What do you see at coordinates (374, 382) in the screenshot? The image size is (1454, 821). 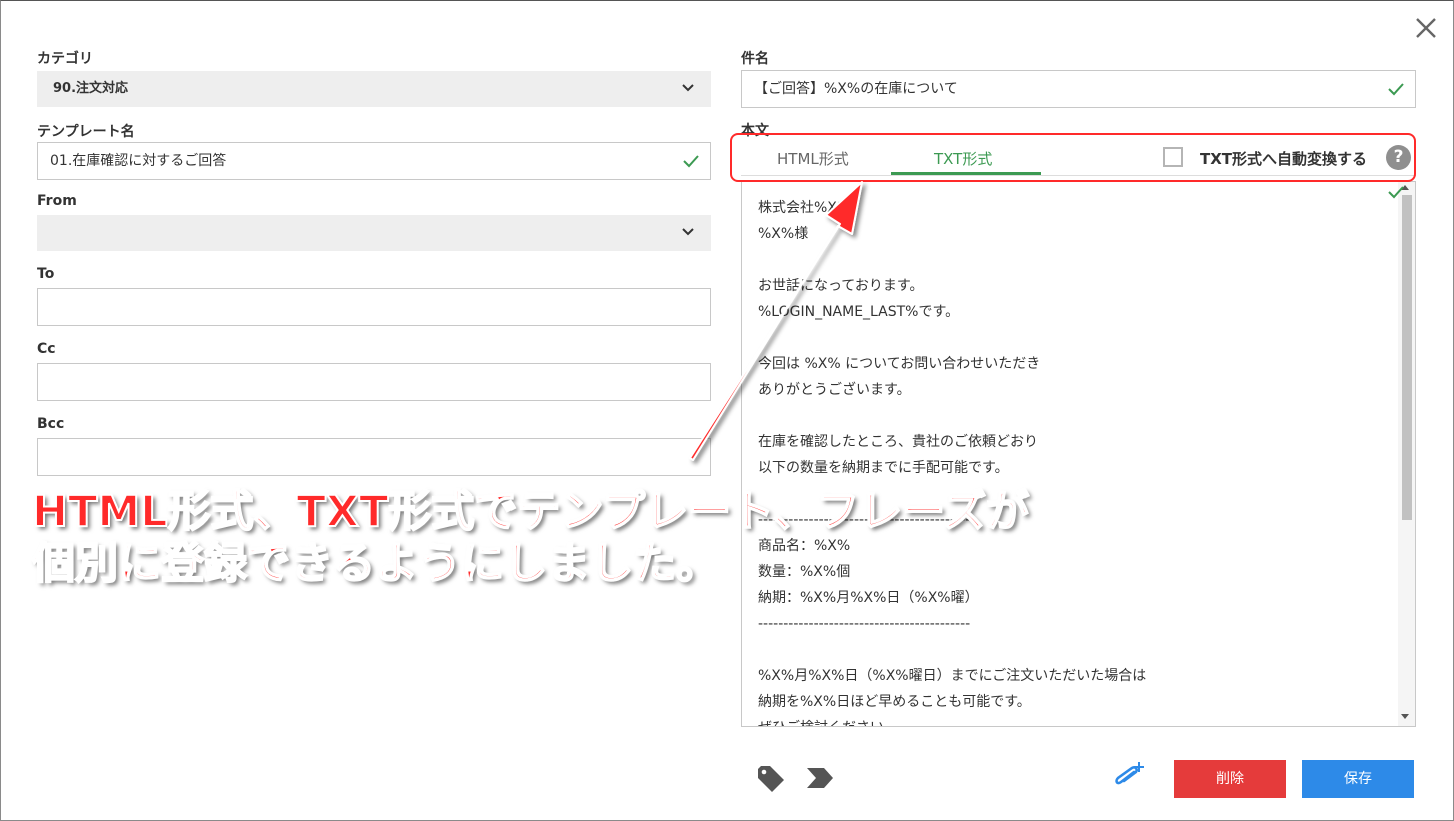 I see `cc-input` at bounding box center [374, 382].